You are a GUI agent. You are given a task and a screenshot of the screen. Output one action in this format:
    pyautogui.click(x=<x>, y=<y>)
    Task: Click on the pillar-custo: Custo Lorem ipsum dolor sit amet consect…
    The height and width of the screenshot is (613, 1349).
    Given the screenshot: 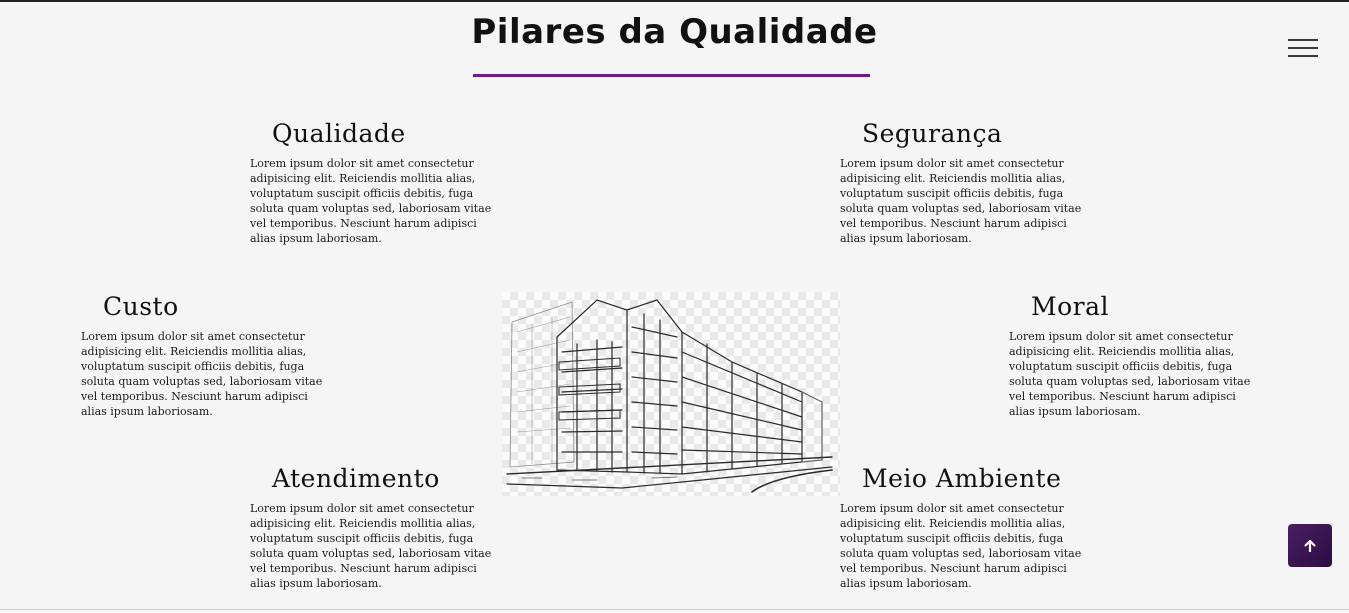 What is the action you would take?
    pyautogui.click(x=211, y=355)
    